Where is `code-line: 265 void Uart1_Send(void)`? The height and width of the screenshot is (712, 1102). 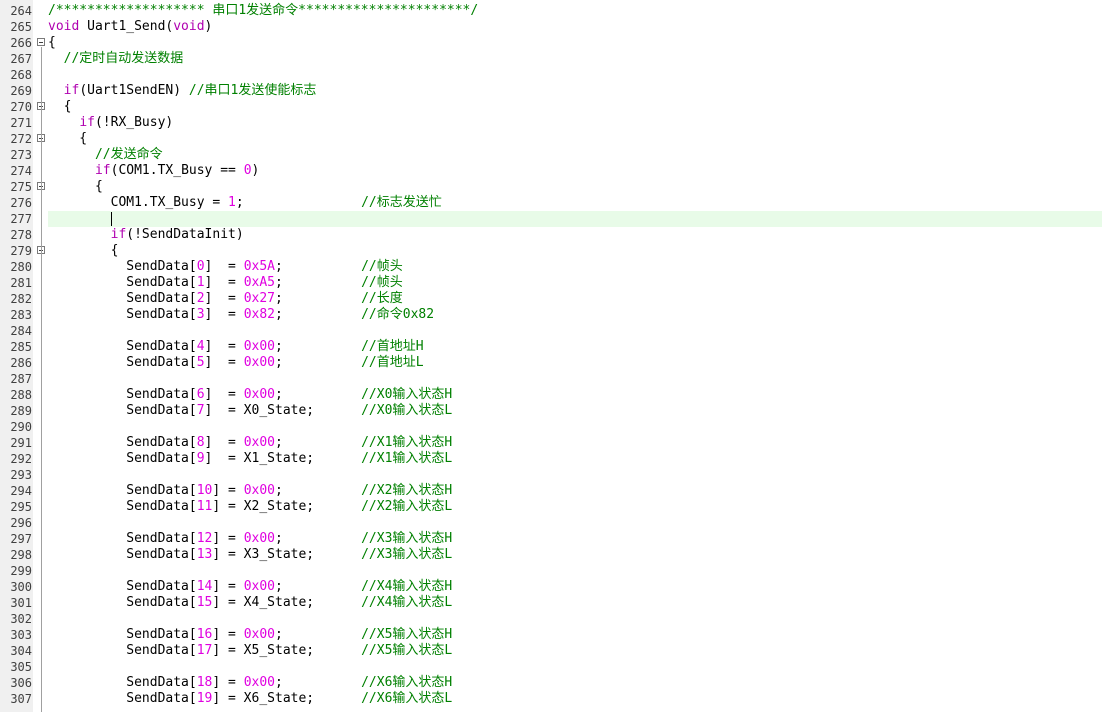
code-line: 265 void Uart1_Send(void) is located at coordinates (551, 27).